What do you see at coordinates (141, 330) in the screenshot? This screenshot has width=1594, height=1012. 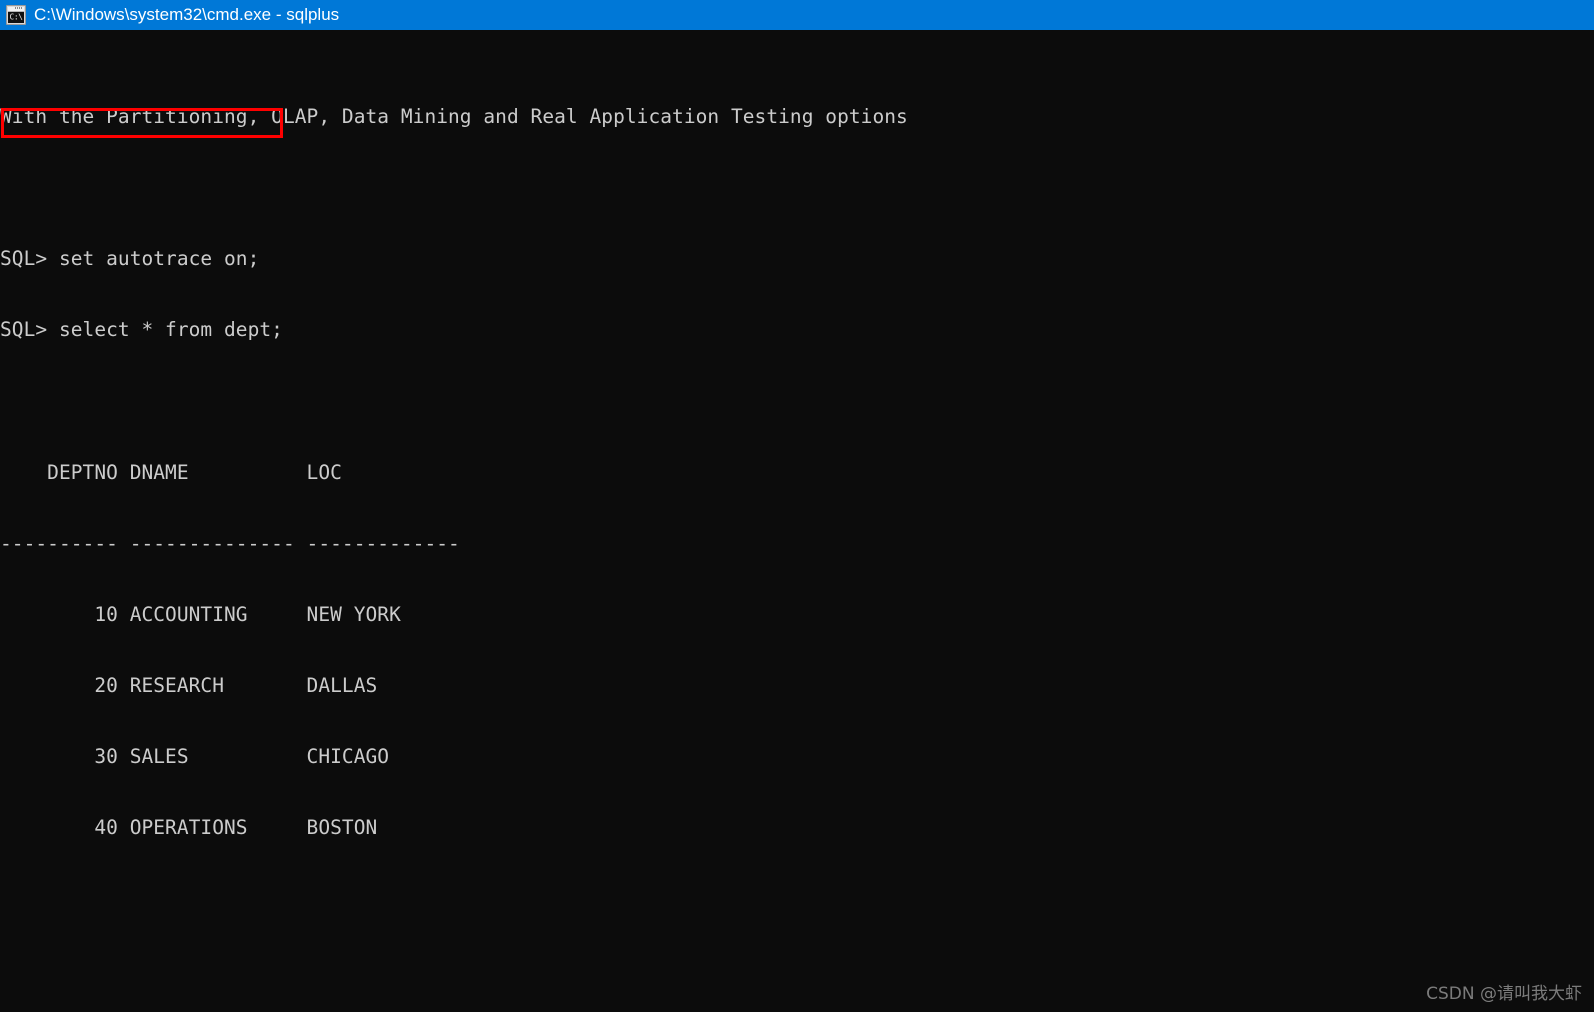 I see `command-select-dept: SQL> select * from dept;` at bounding box center [141, 330].